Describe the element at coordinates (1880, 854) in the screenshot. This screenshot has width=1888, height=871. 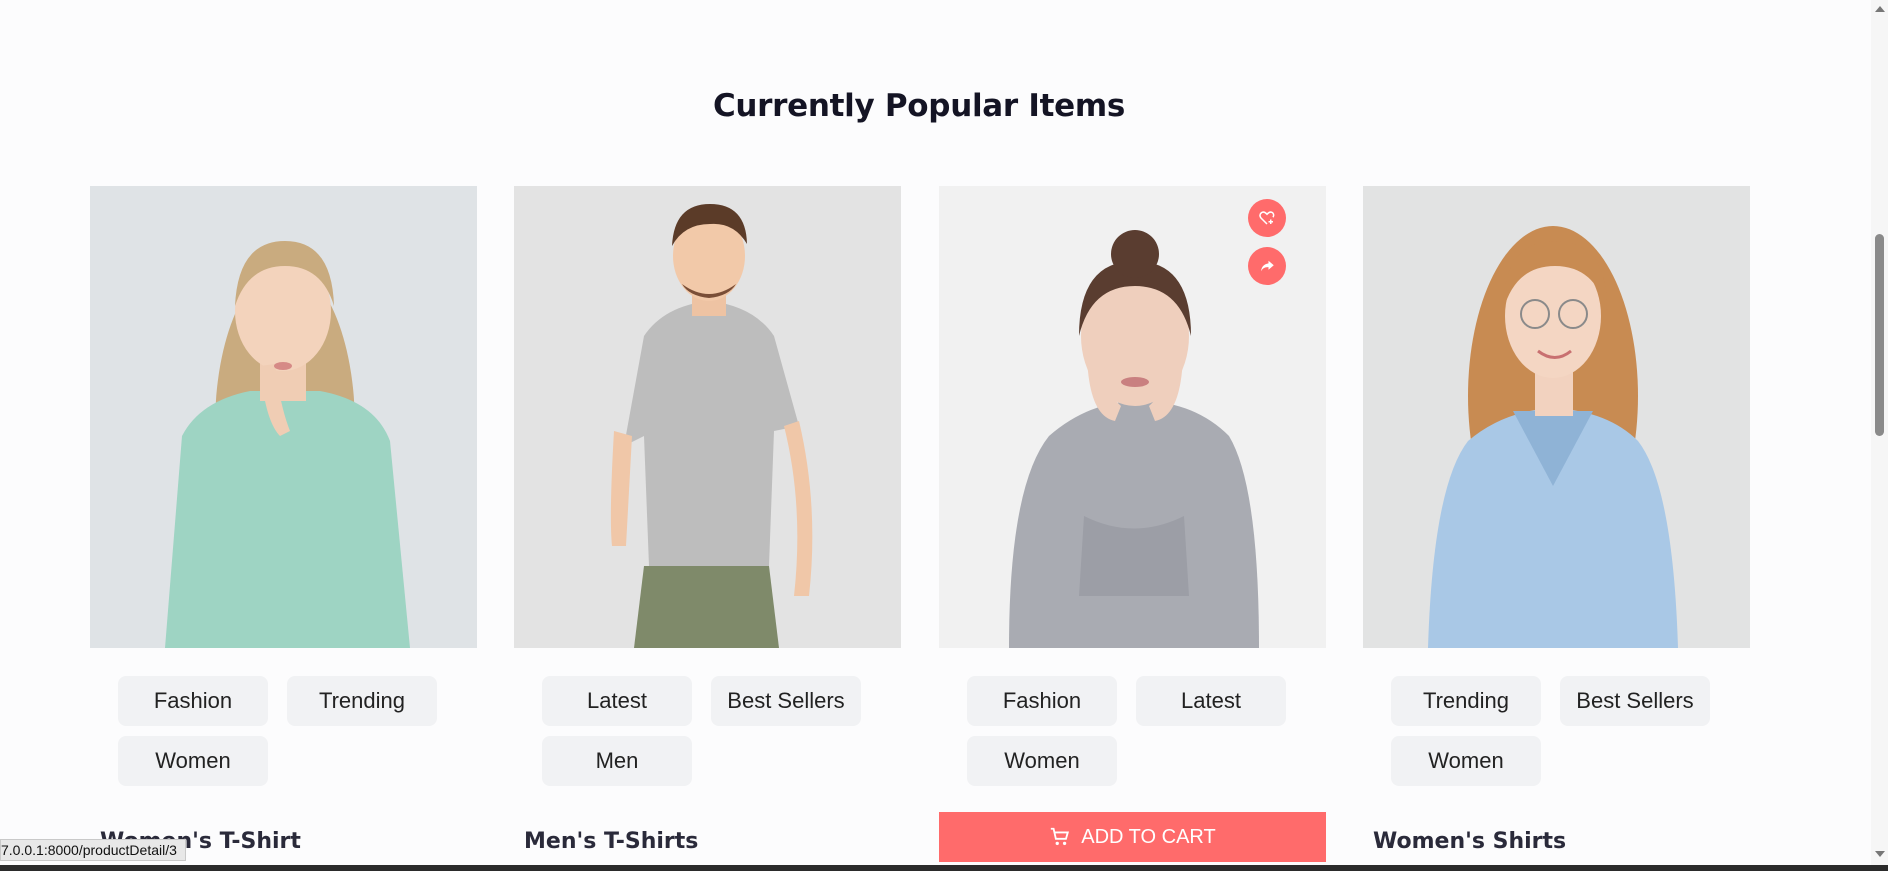
I see `scroll-down-arrow-icon` at that location.